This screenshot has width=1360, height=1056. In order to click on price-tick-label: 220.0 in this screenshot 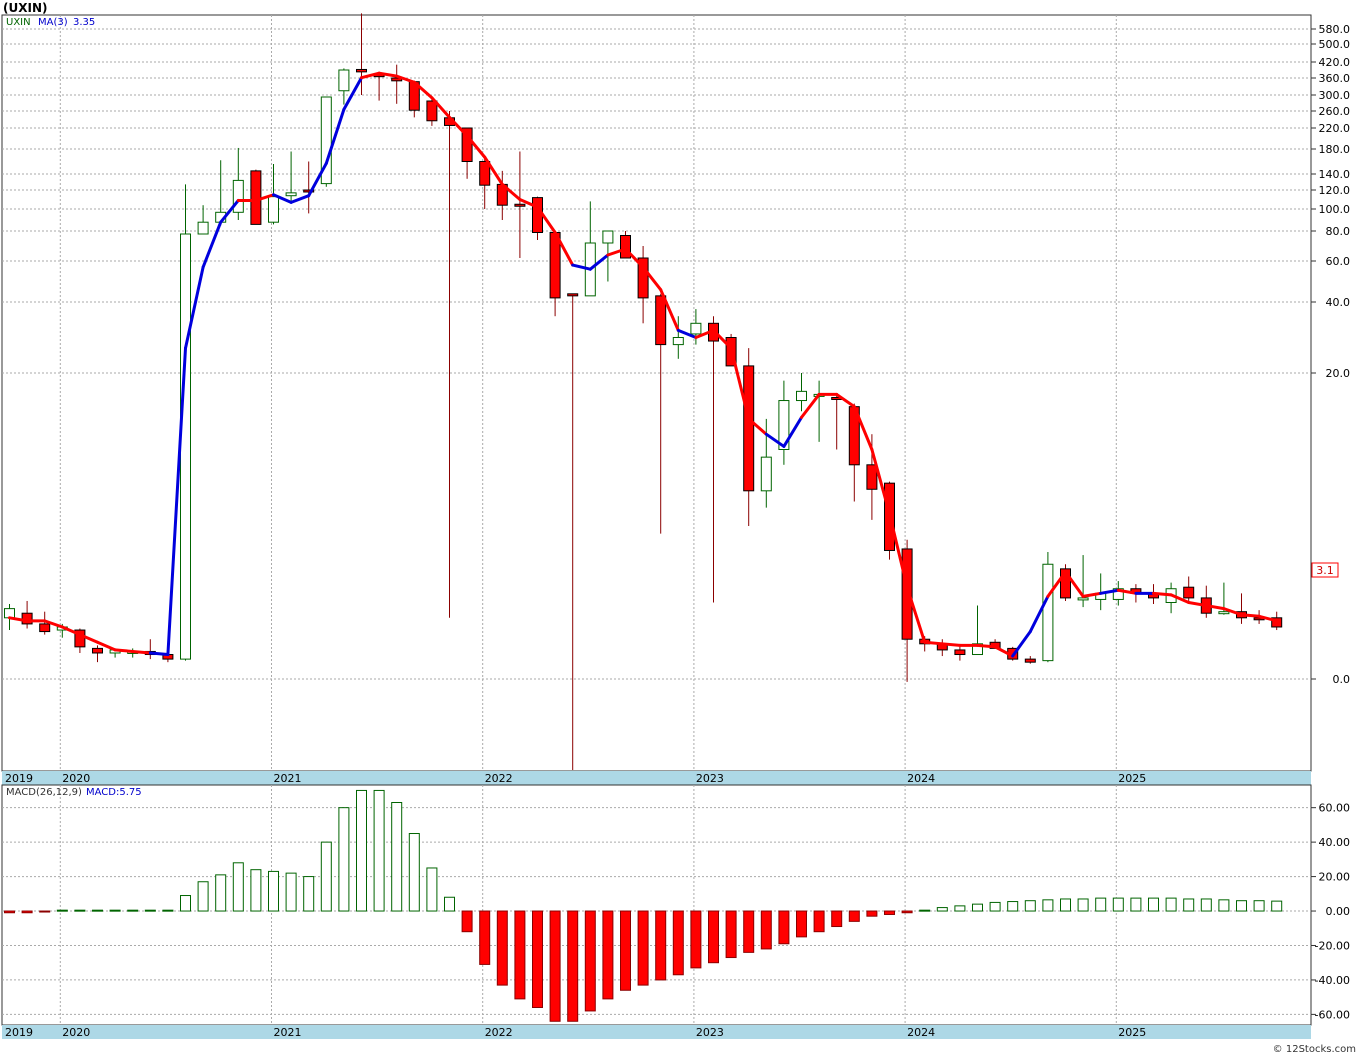, I will do `click(1335, 128)`.